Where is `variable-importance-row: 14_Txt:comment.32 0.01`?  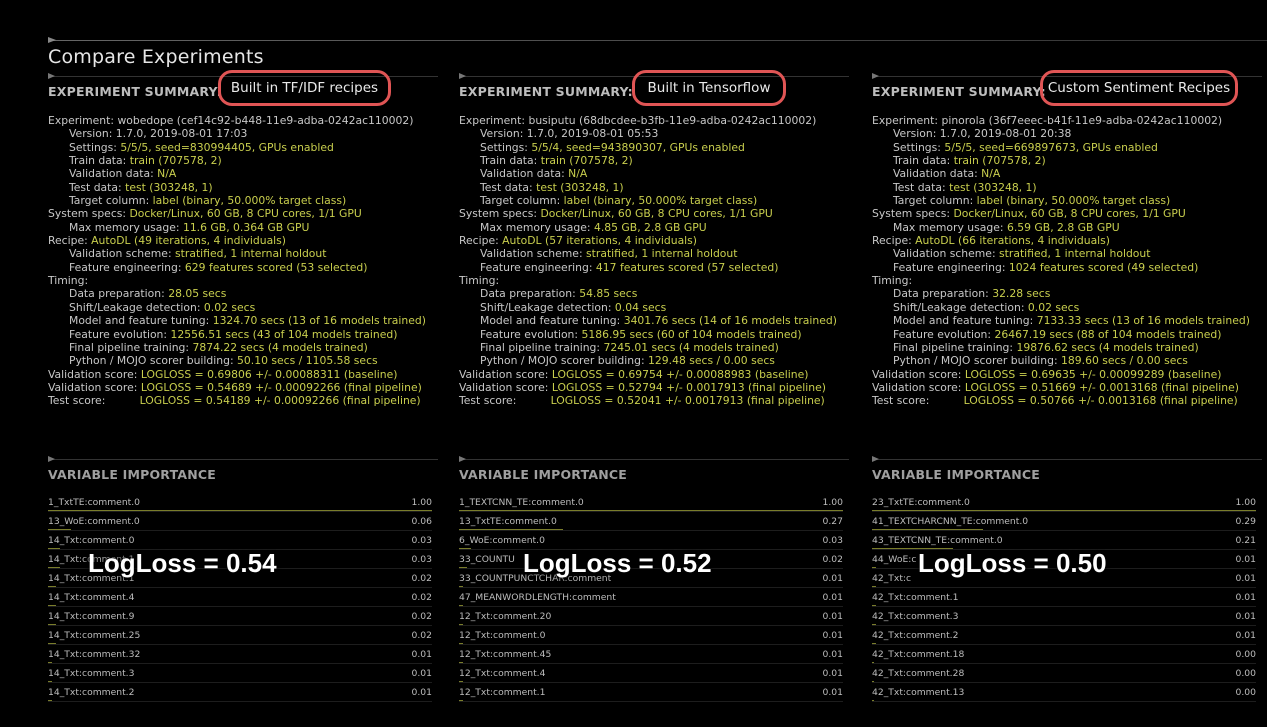
variable-importance-row: 14_Txt:comment.32 0.01 is located at coordinates (240, 655).